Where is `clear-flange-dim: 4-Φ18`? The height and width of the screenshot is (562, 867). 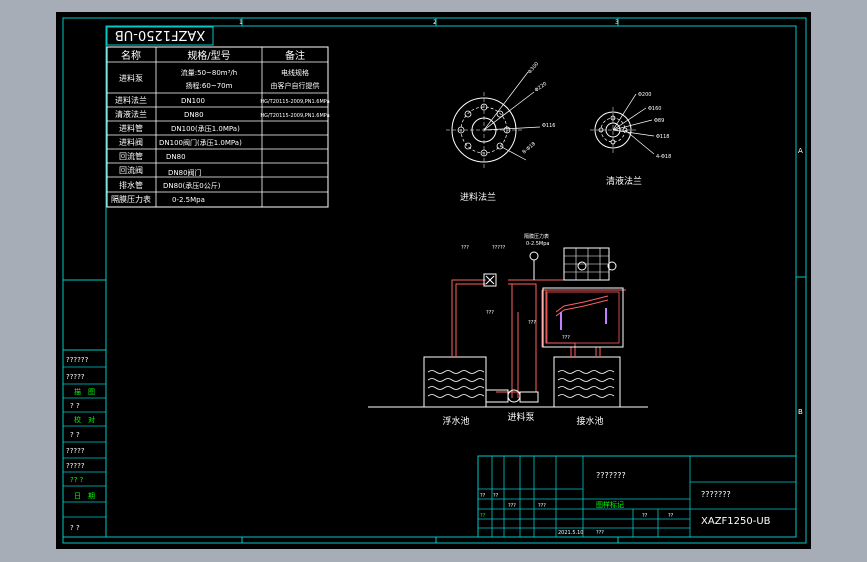
clear-flange-dim: 4-Φ18 is located at coordinates (663, 157).